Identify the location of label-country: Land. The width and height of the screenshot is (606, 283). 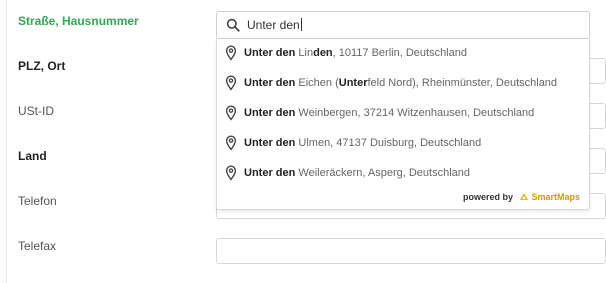
(32, 156).